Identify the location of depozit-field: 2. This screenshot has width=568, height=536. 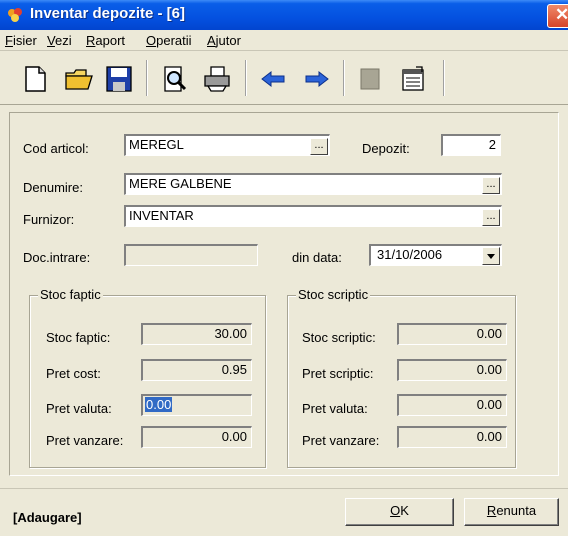
(471, 145).